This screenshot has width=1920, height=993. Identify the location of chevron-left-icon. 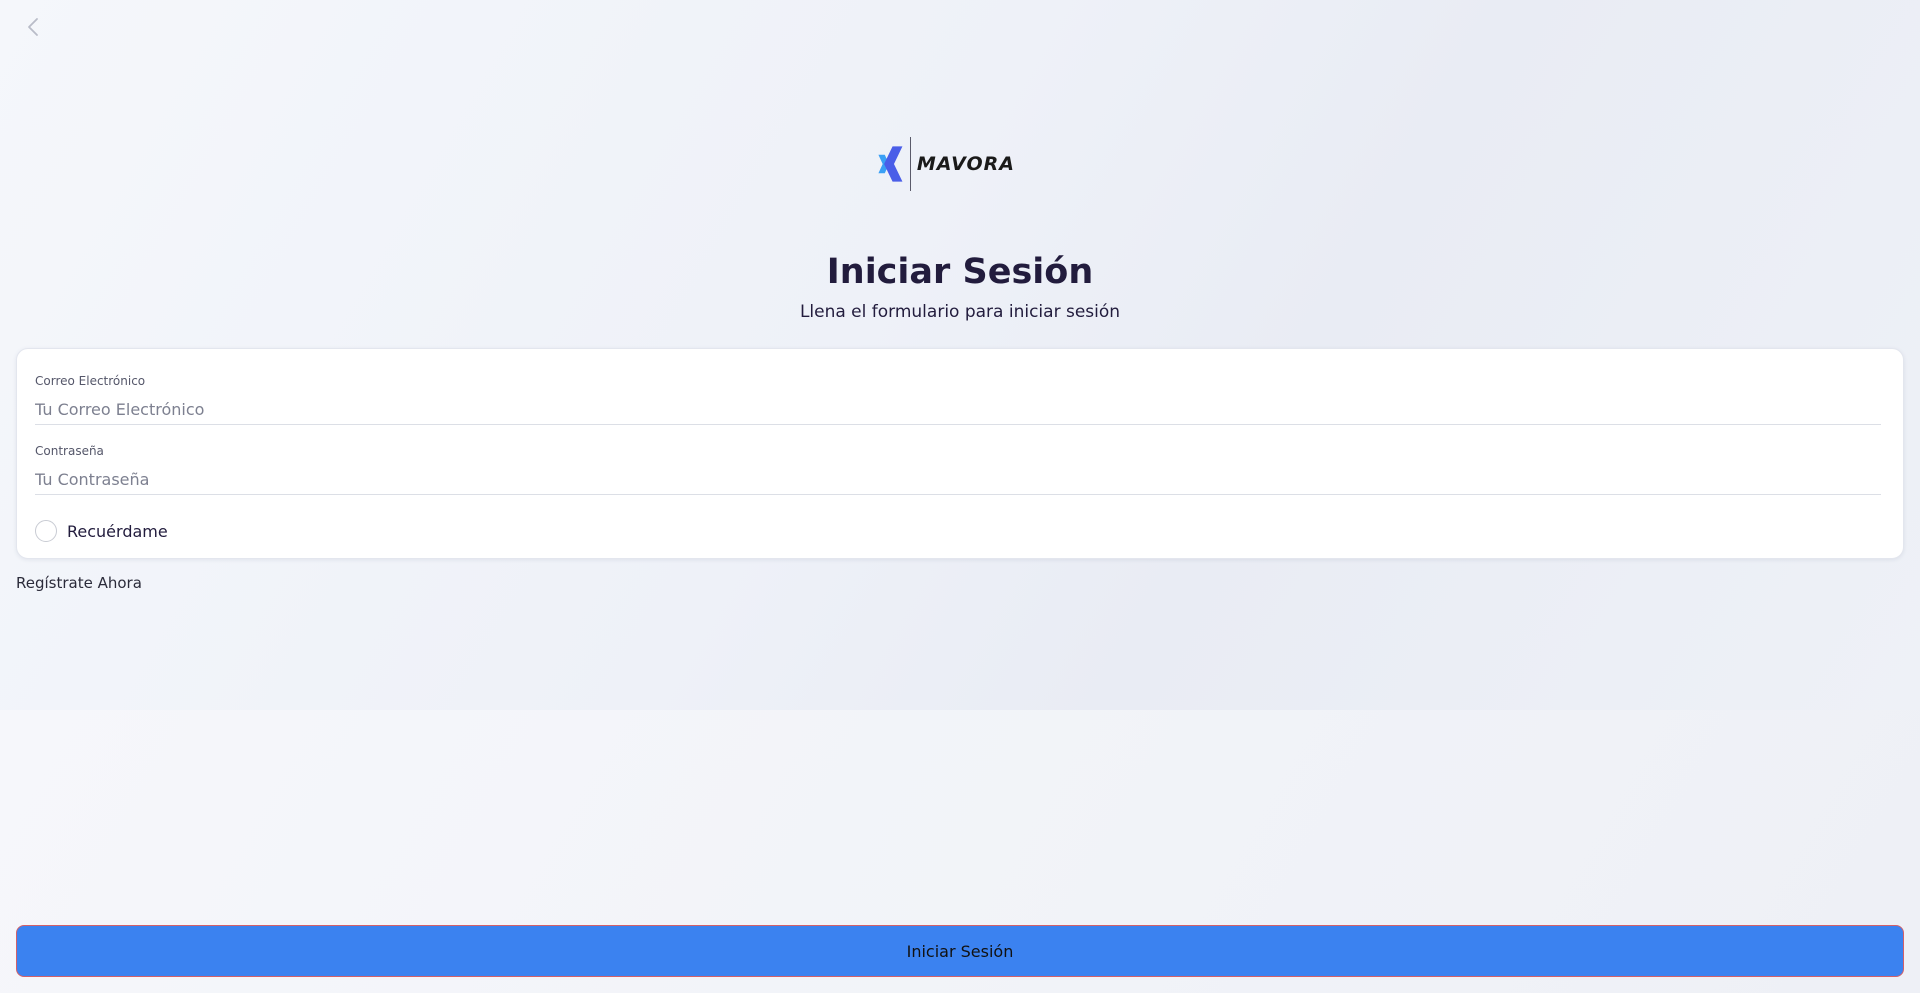
(33, 27).